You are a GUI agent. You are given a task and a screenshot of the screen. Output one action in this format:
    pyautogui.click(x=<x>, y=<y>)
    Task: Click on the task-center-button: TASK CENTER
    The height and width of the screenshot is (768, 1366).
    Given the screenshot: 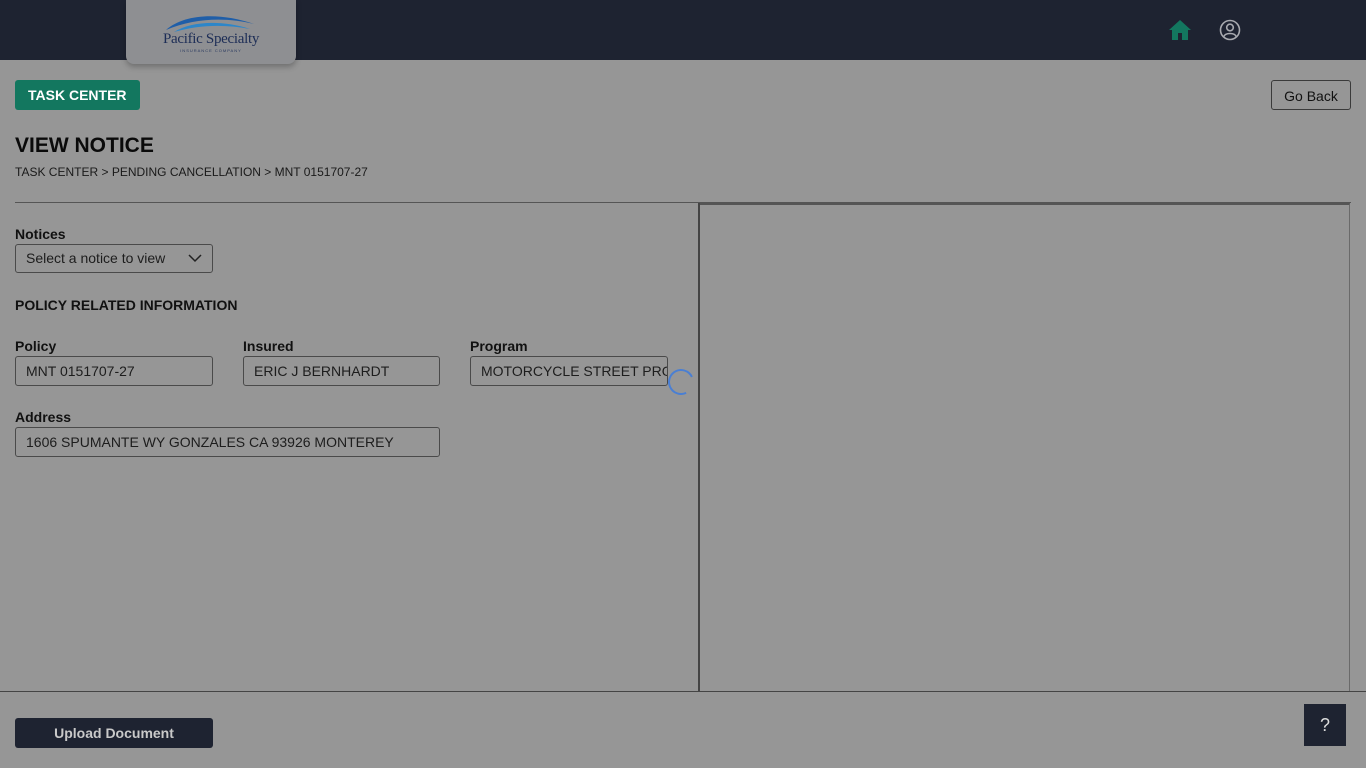 What is the action you would take?
    pyautogui.click(x=77, y=95)
    